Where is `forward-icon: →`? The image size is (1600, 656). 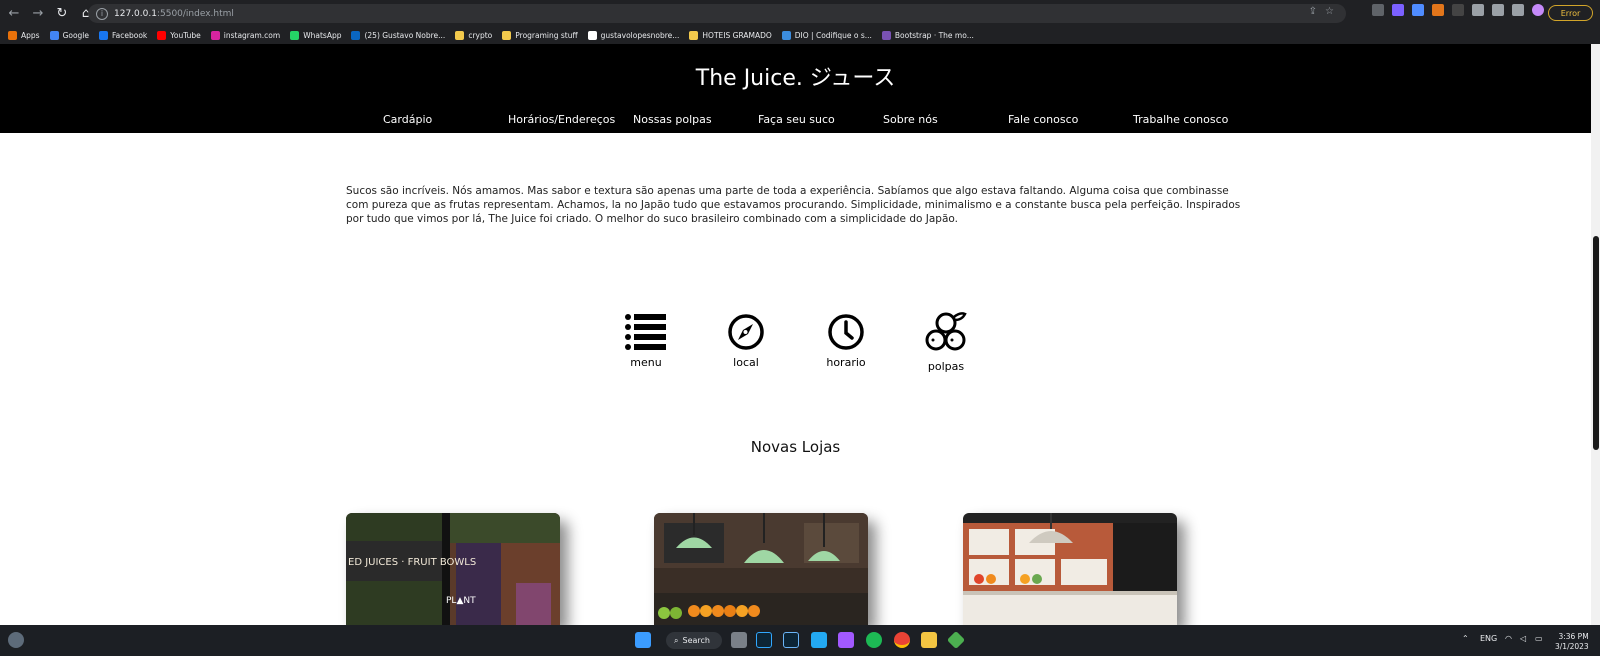
forward-icon: → is located at coordinates (38, 13).